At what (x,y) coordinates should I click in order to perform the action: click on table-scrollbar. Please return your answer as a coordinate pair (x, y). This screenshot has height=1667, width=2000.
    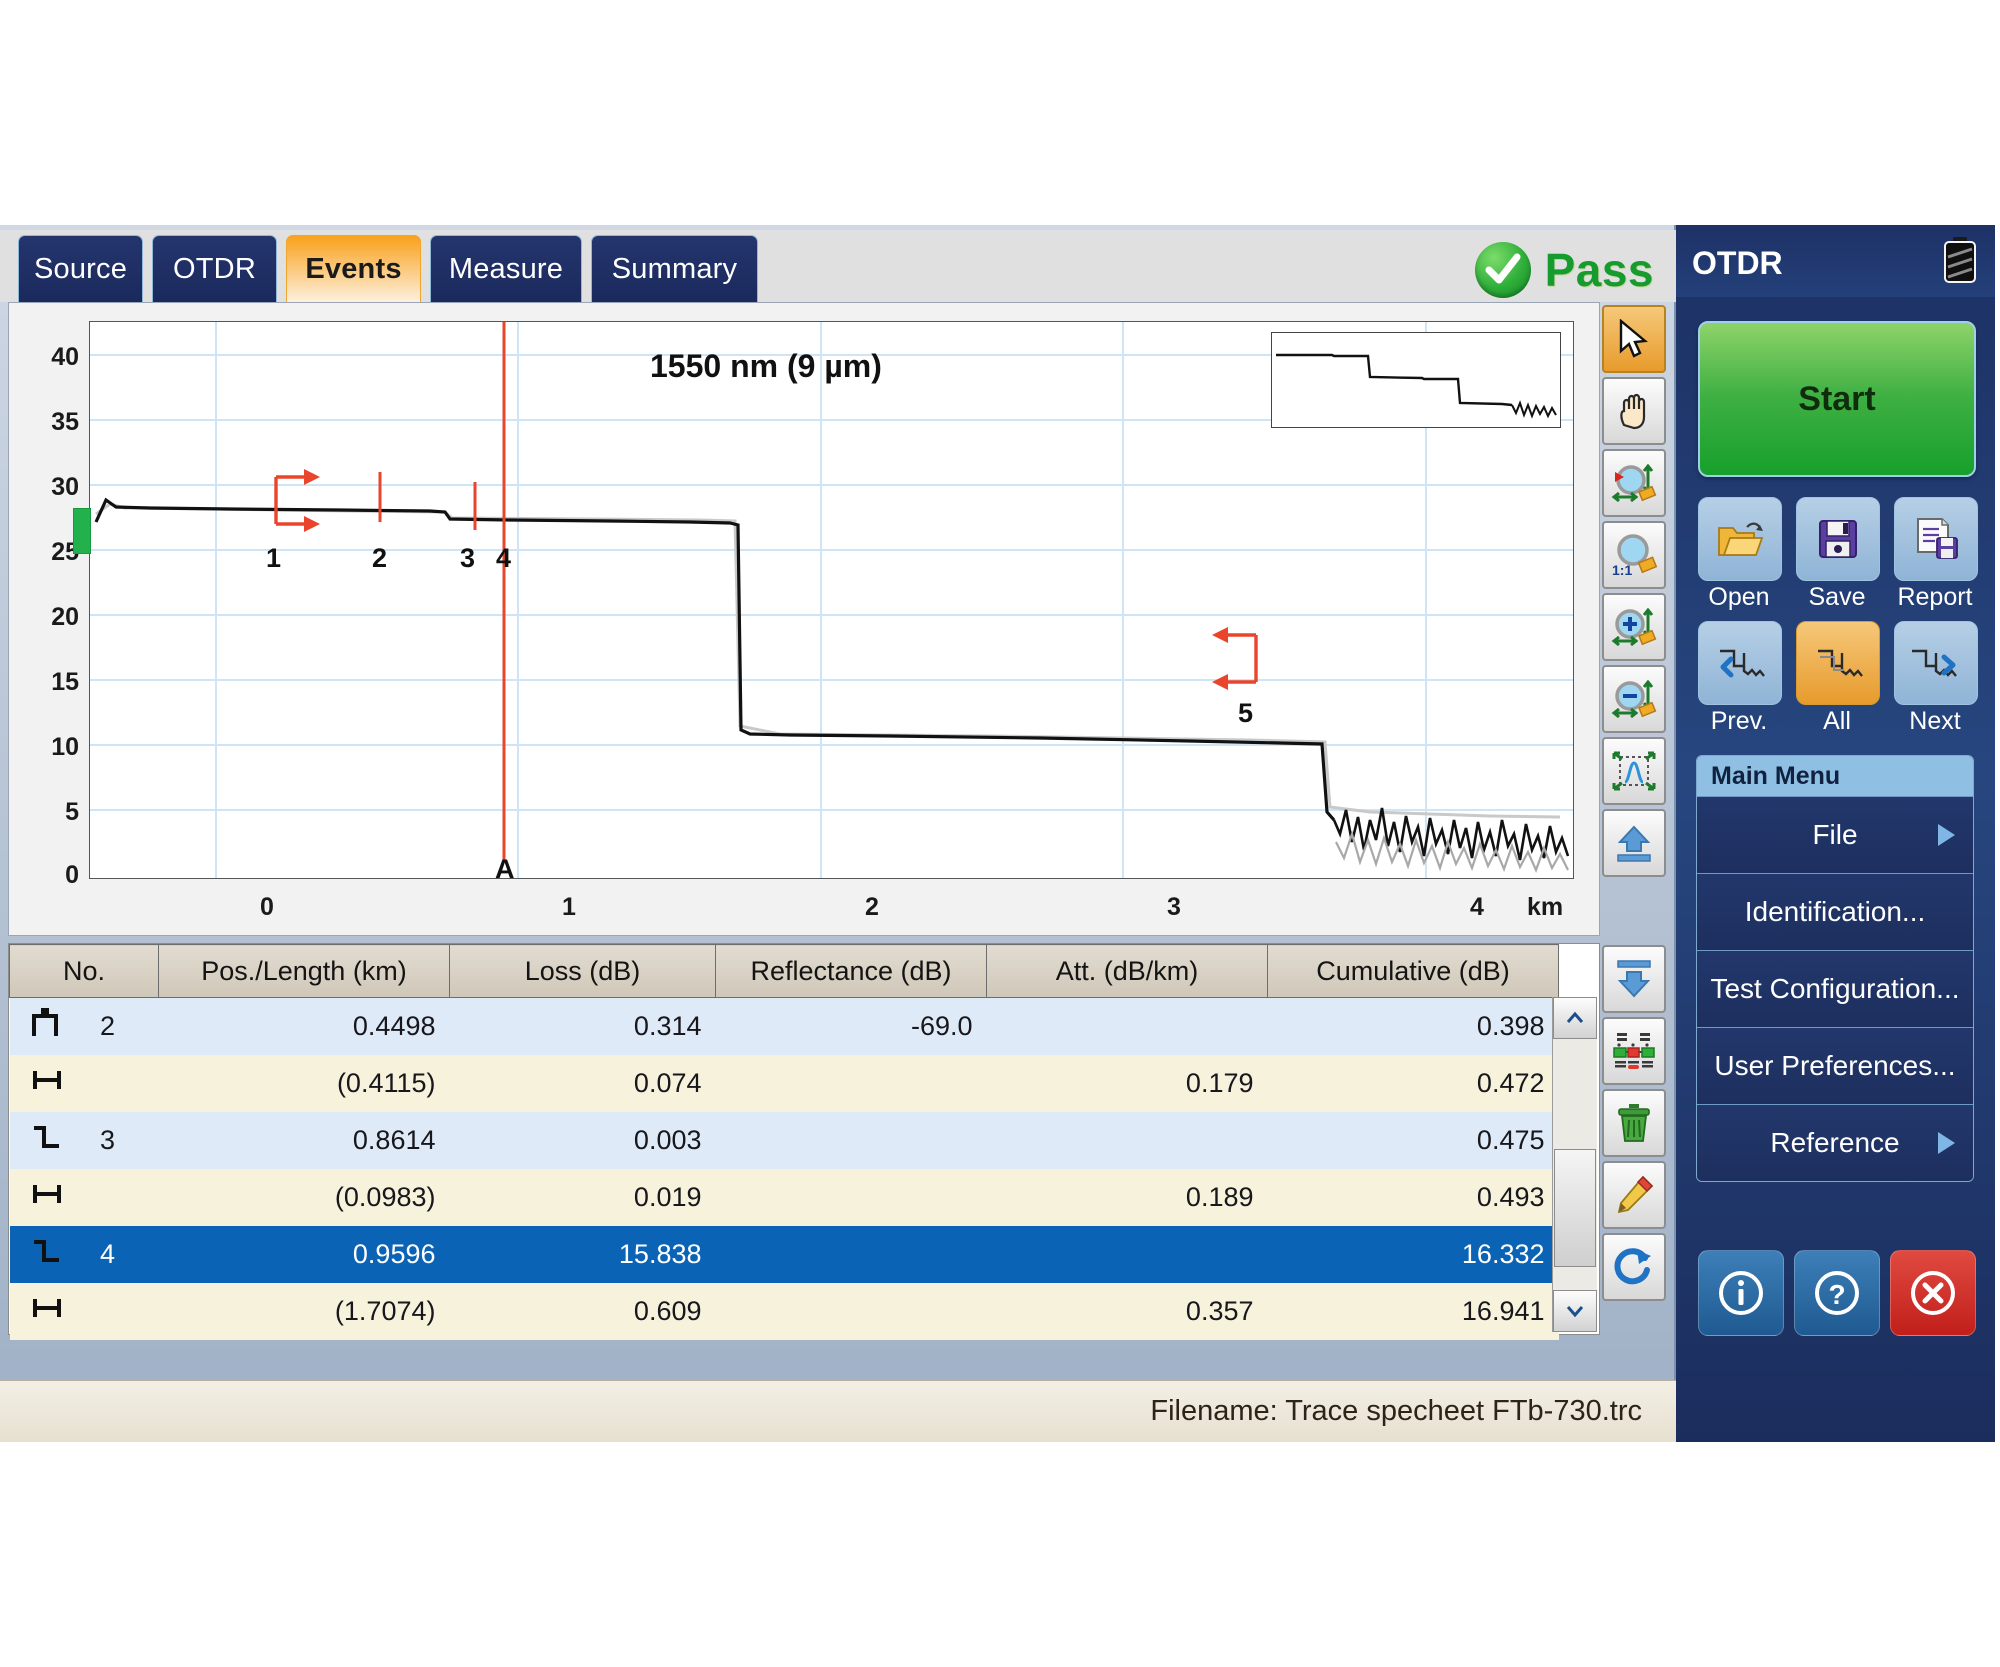
    Looking at the image, I should click on (1574, 1164).